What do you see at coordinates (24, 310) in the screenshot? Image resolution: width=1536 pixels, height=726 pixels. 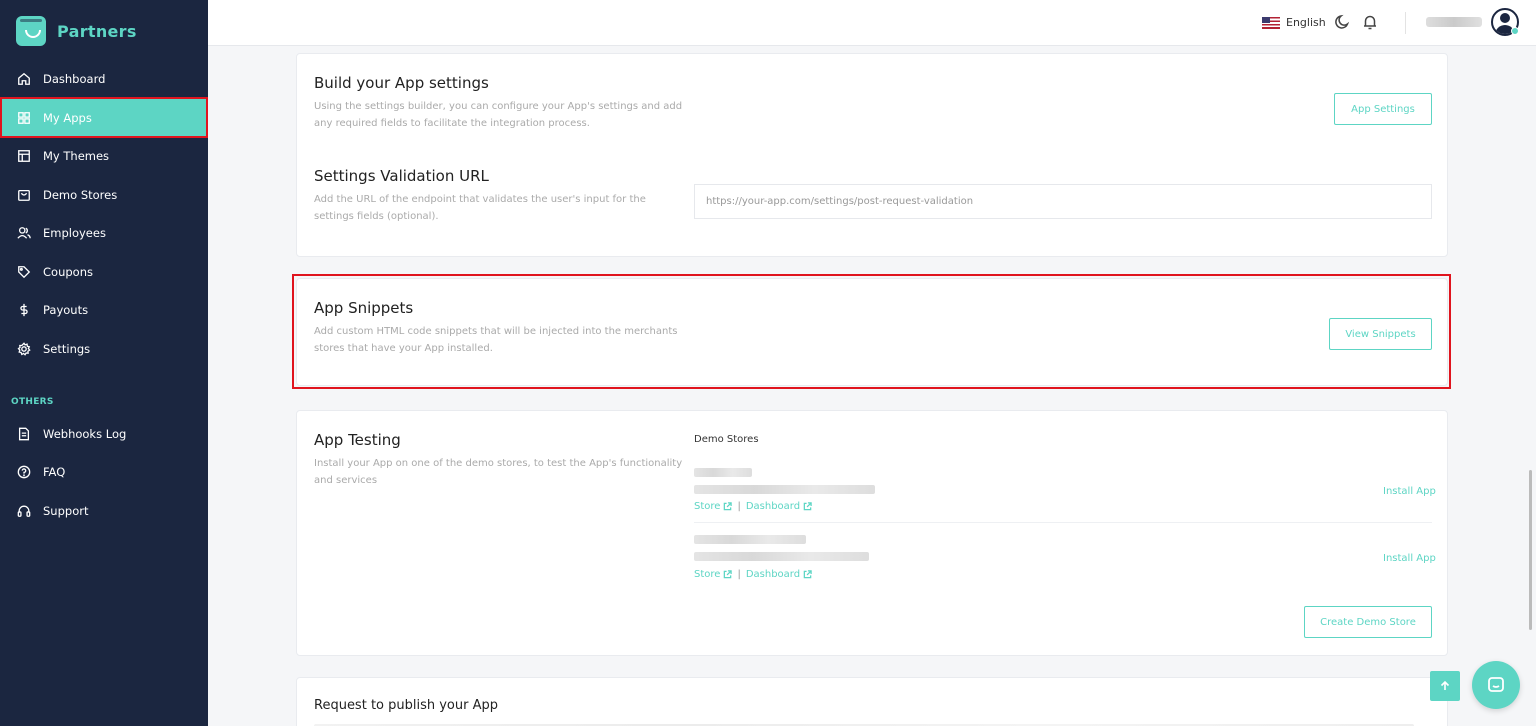 I see `dollar-icon` at bounding box center [24, 310].